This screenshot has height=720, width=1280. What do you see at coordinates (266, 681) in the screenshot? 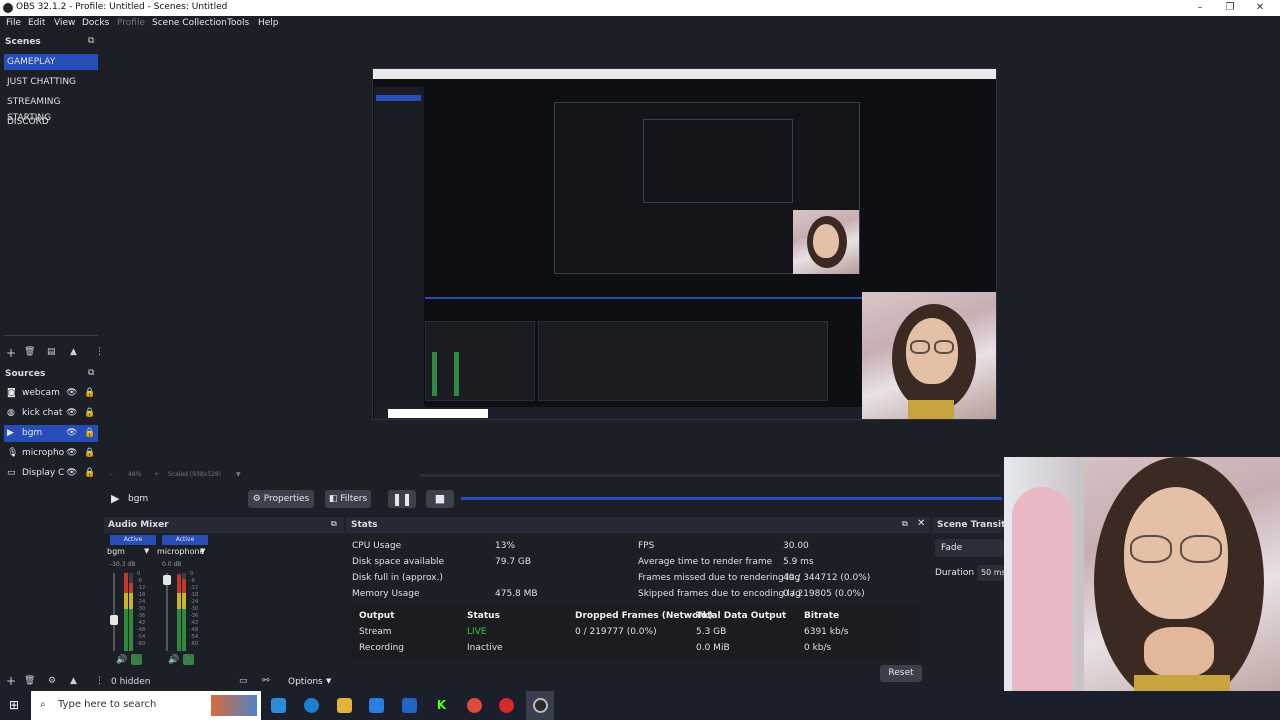
I see `link-icon: ⚯` at bounding box center [266, 681].